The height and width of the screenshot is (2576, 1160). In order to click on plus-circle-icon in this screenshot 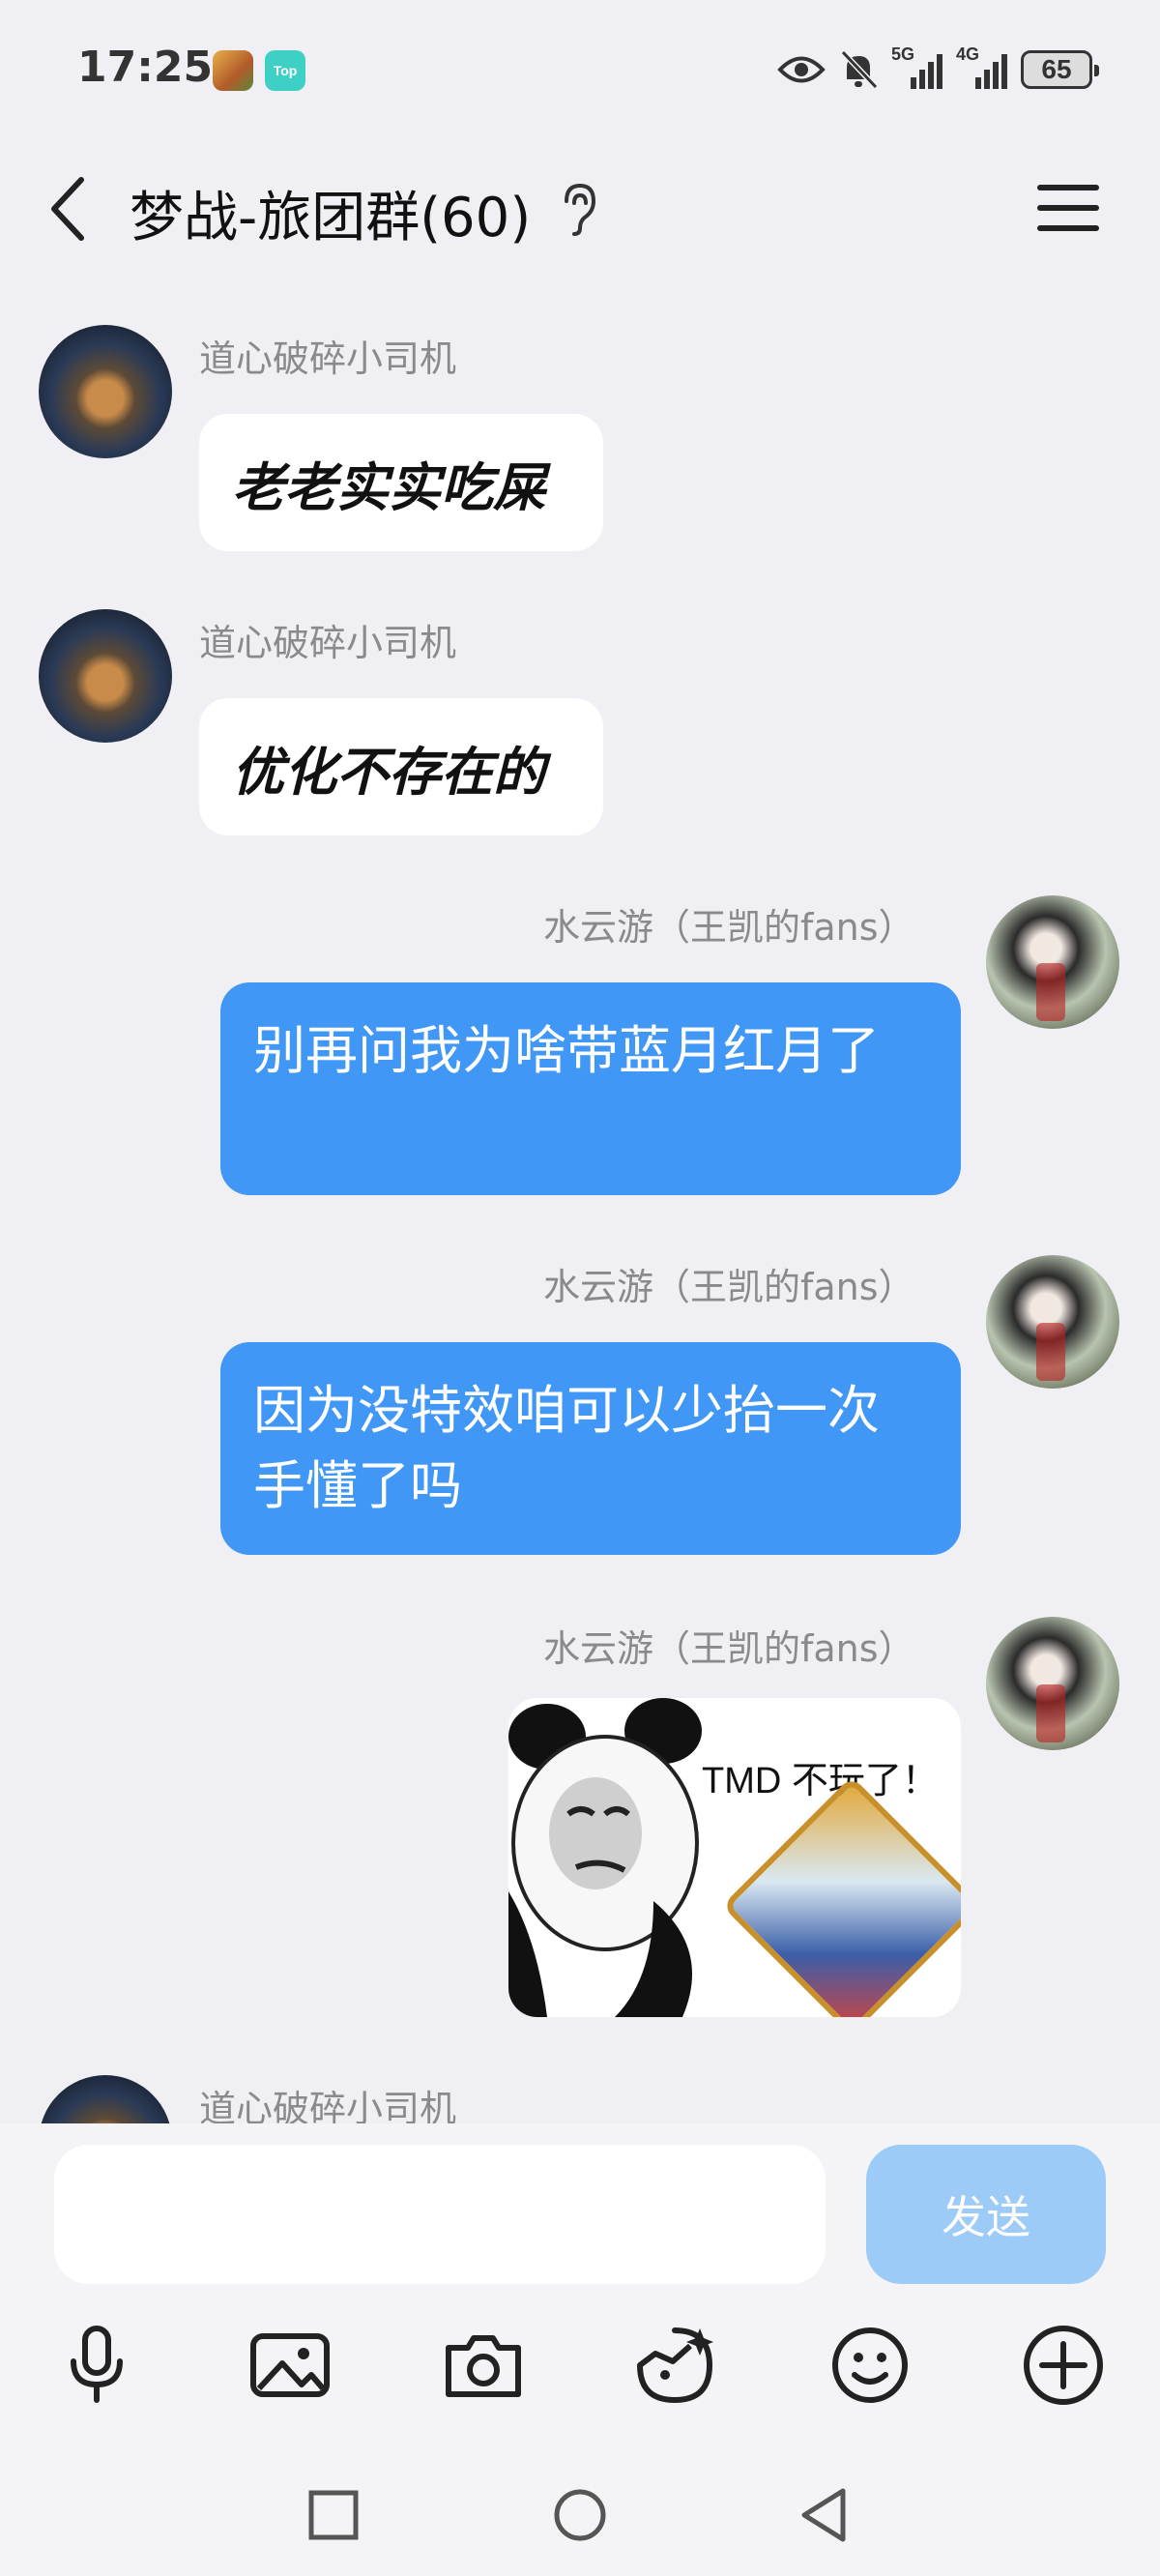, I will do `click(1063, 2365)`.